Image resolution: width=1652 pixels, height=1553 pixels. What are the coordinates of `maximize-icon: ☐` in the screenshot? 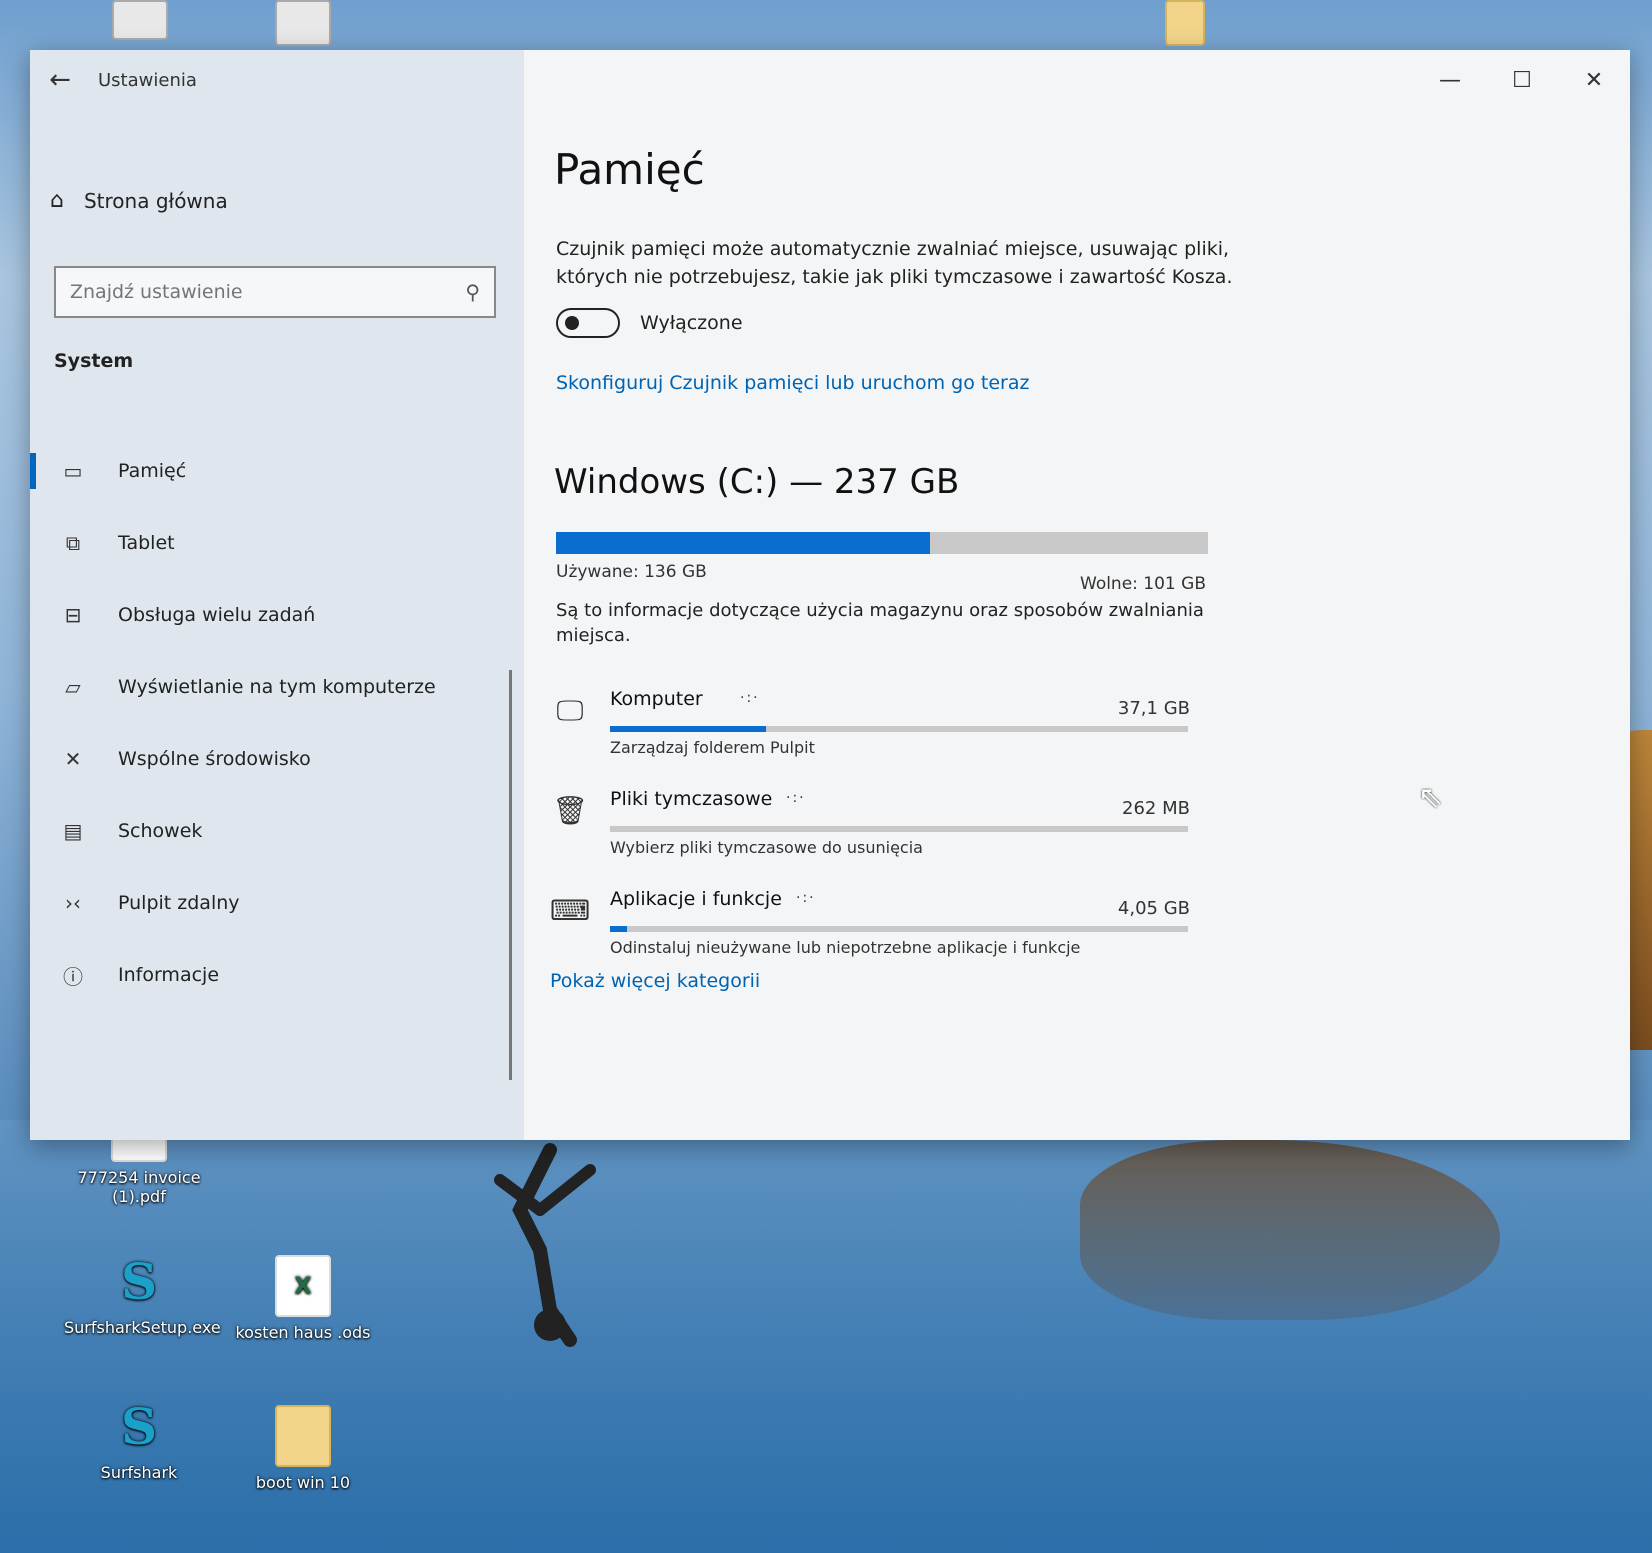 It's located at (1522, 80).